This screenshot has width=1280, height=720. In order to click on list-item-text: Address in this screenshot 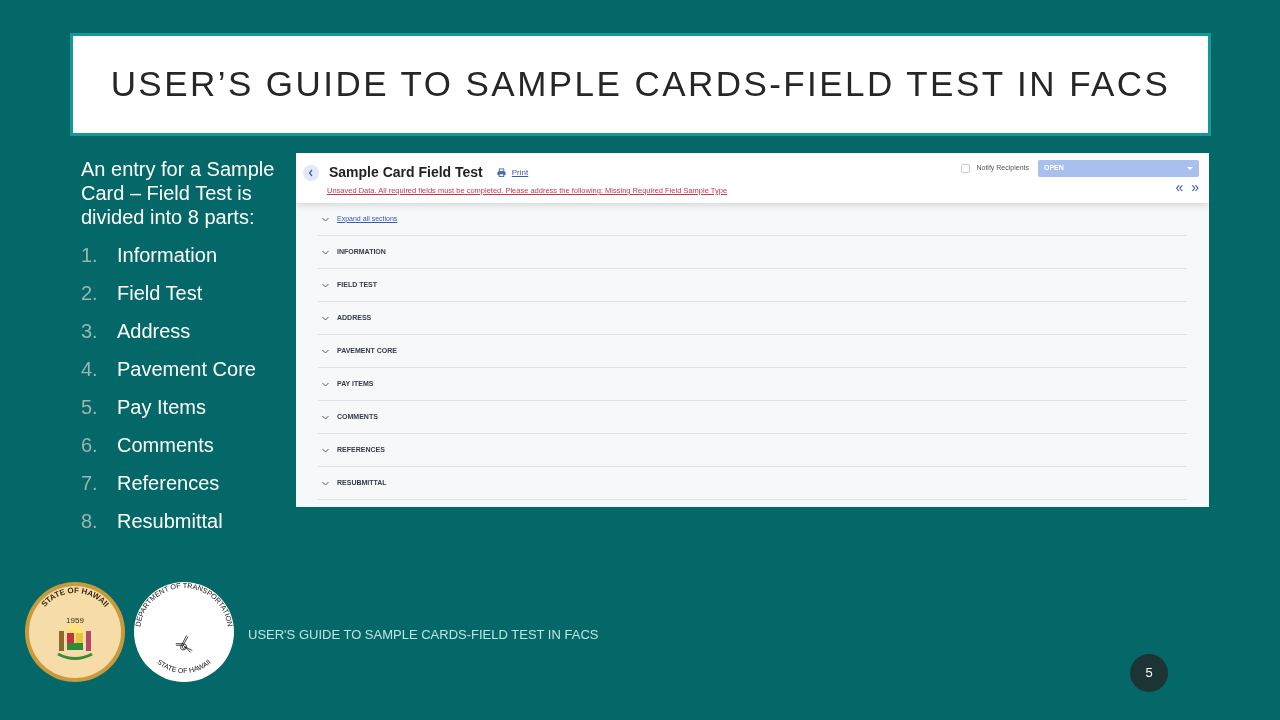, I will do `click(154, 331)`.